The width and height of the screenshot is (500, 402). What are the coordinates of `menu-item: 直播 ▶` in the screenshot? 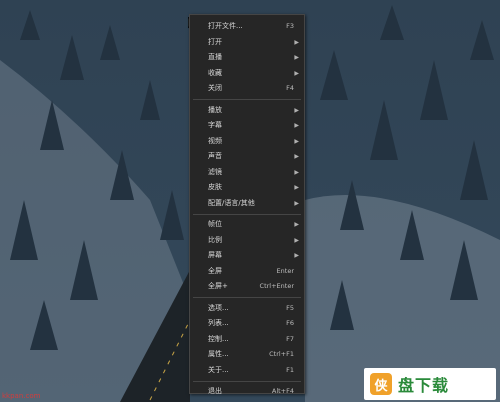 It's located at (247, 58).